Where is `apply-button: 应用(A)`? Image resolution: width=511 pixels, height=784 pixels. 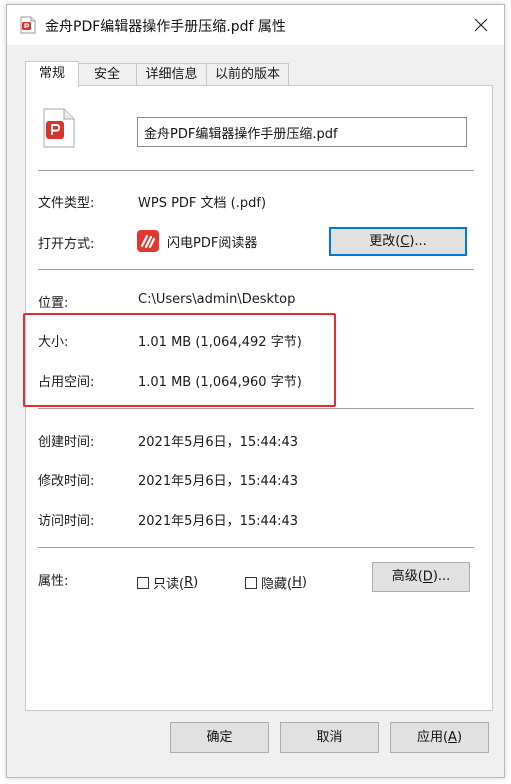 apply-button: 应用(A) is located at coordinates (439, 737).